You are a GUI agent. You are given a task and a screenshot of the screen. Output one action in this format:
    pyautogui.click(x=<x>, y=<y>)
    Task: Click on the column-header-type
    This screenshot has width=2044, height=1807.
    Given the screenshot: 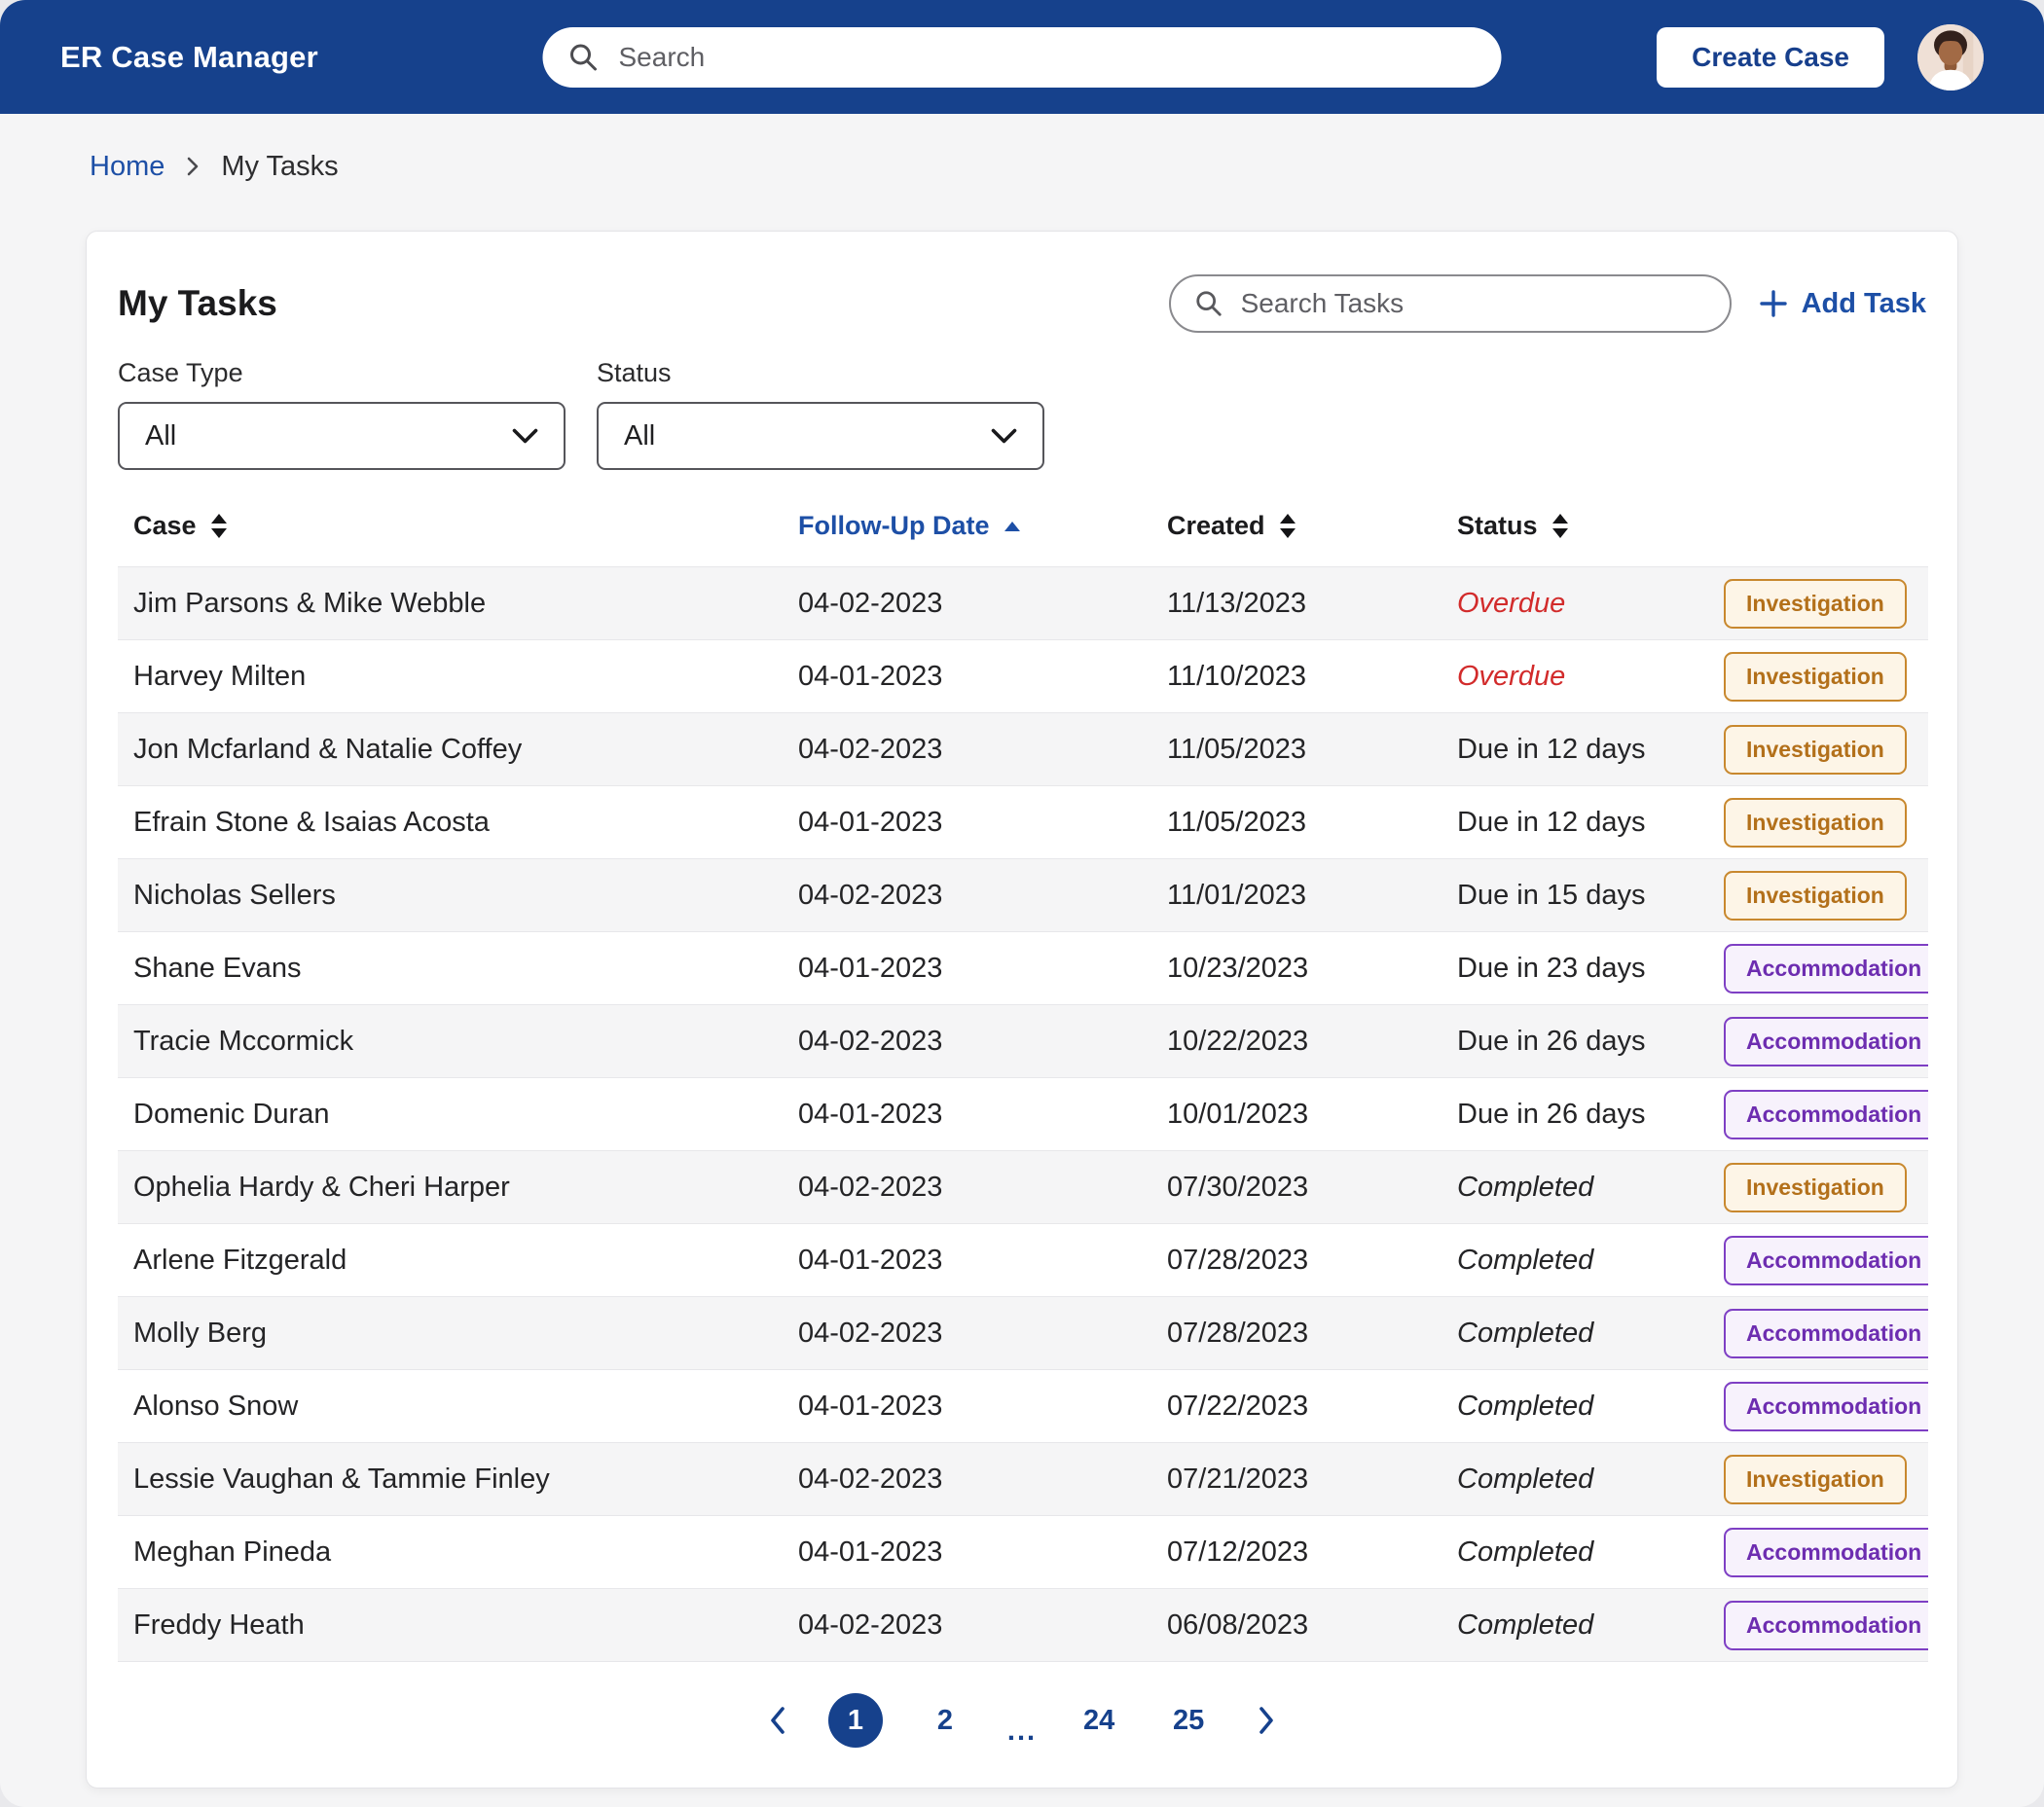 What is the action you would take?
    pyautogui.click(x=1818, y=535)
    